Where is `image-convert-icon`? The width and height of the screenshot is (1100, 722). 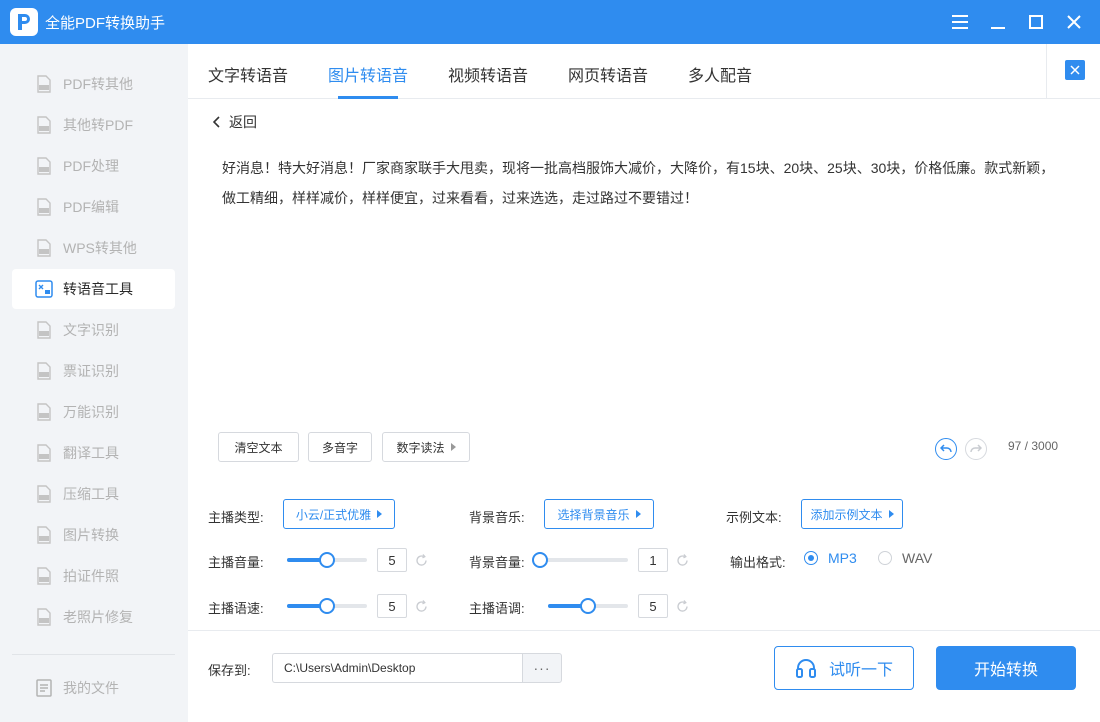 image-convert-icon is located at coordinates (44, 535).